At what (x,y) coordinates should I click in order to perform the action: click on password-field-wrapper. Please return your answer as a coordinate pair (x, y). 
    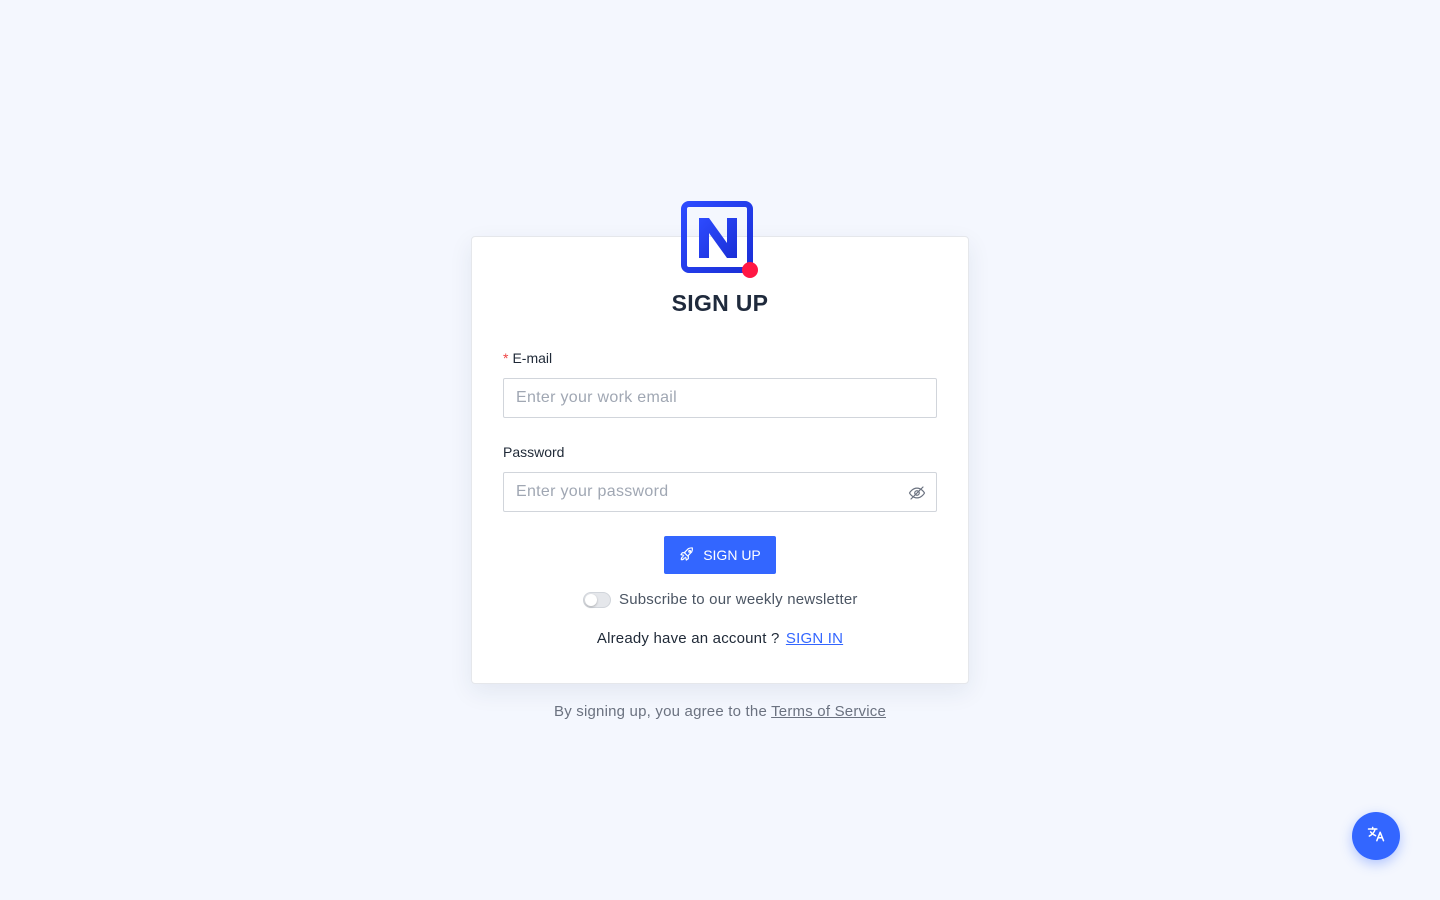
    Looking at the image, I should click on (720, 492).